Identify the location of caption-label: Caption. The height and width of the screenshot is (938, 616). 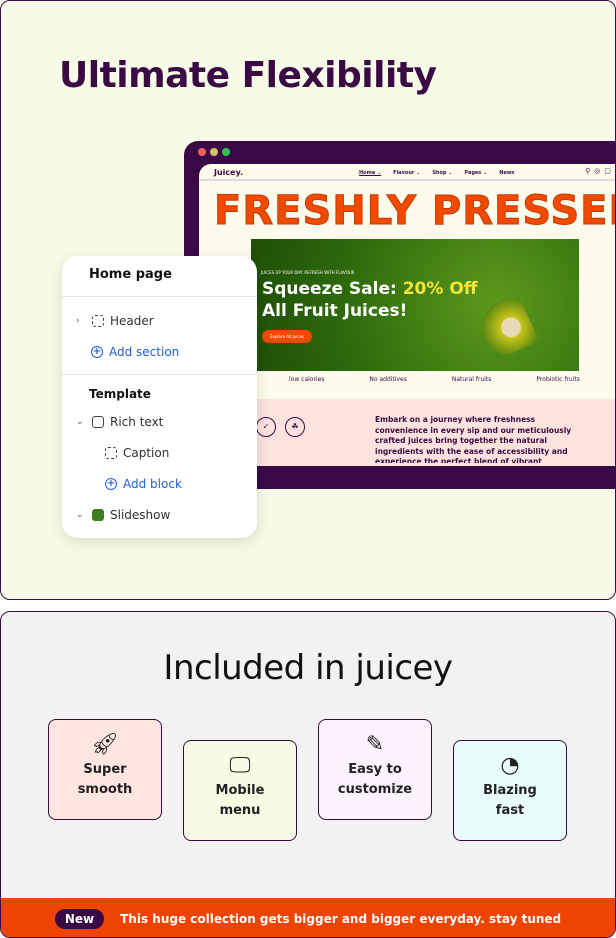
(146, 453).